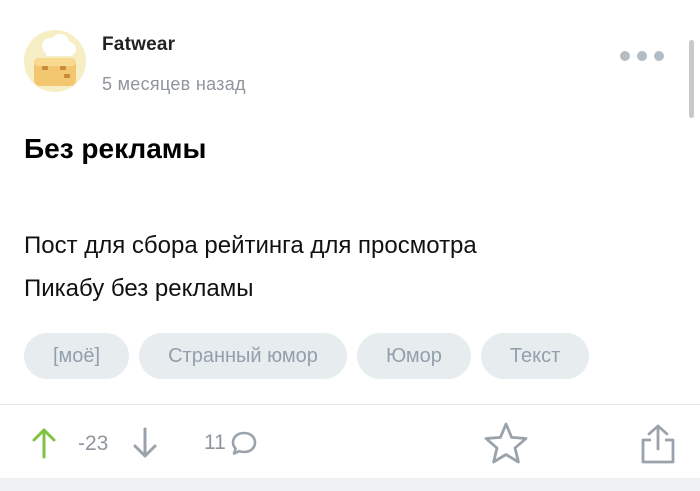 This screenshot has width=700, height=491. I want to click on share-icon, so click(658, 444).